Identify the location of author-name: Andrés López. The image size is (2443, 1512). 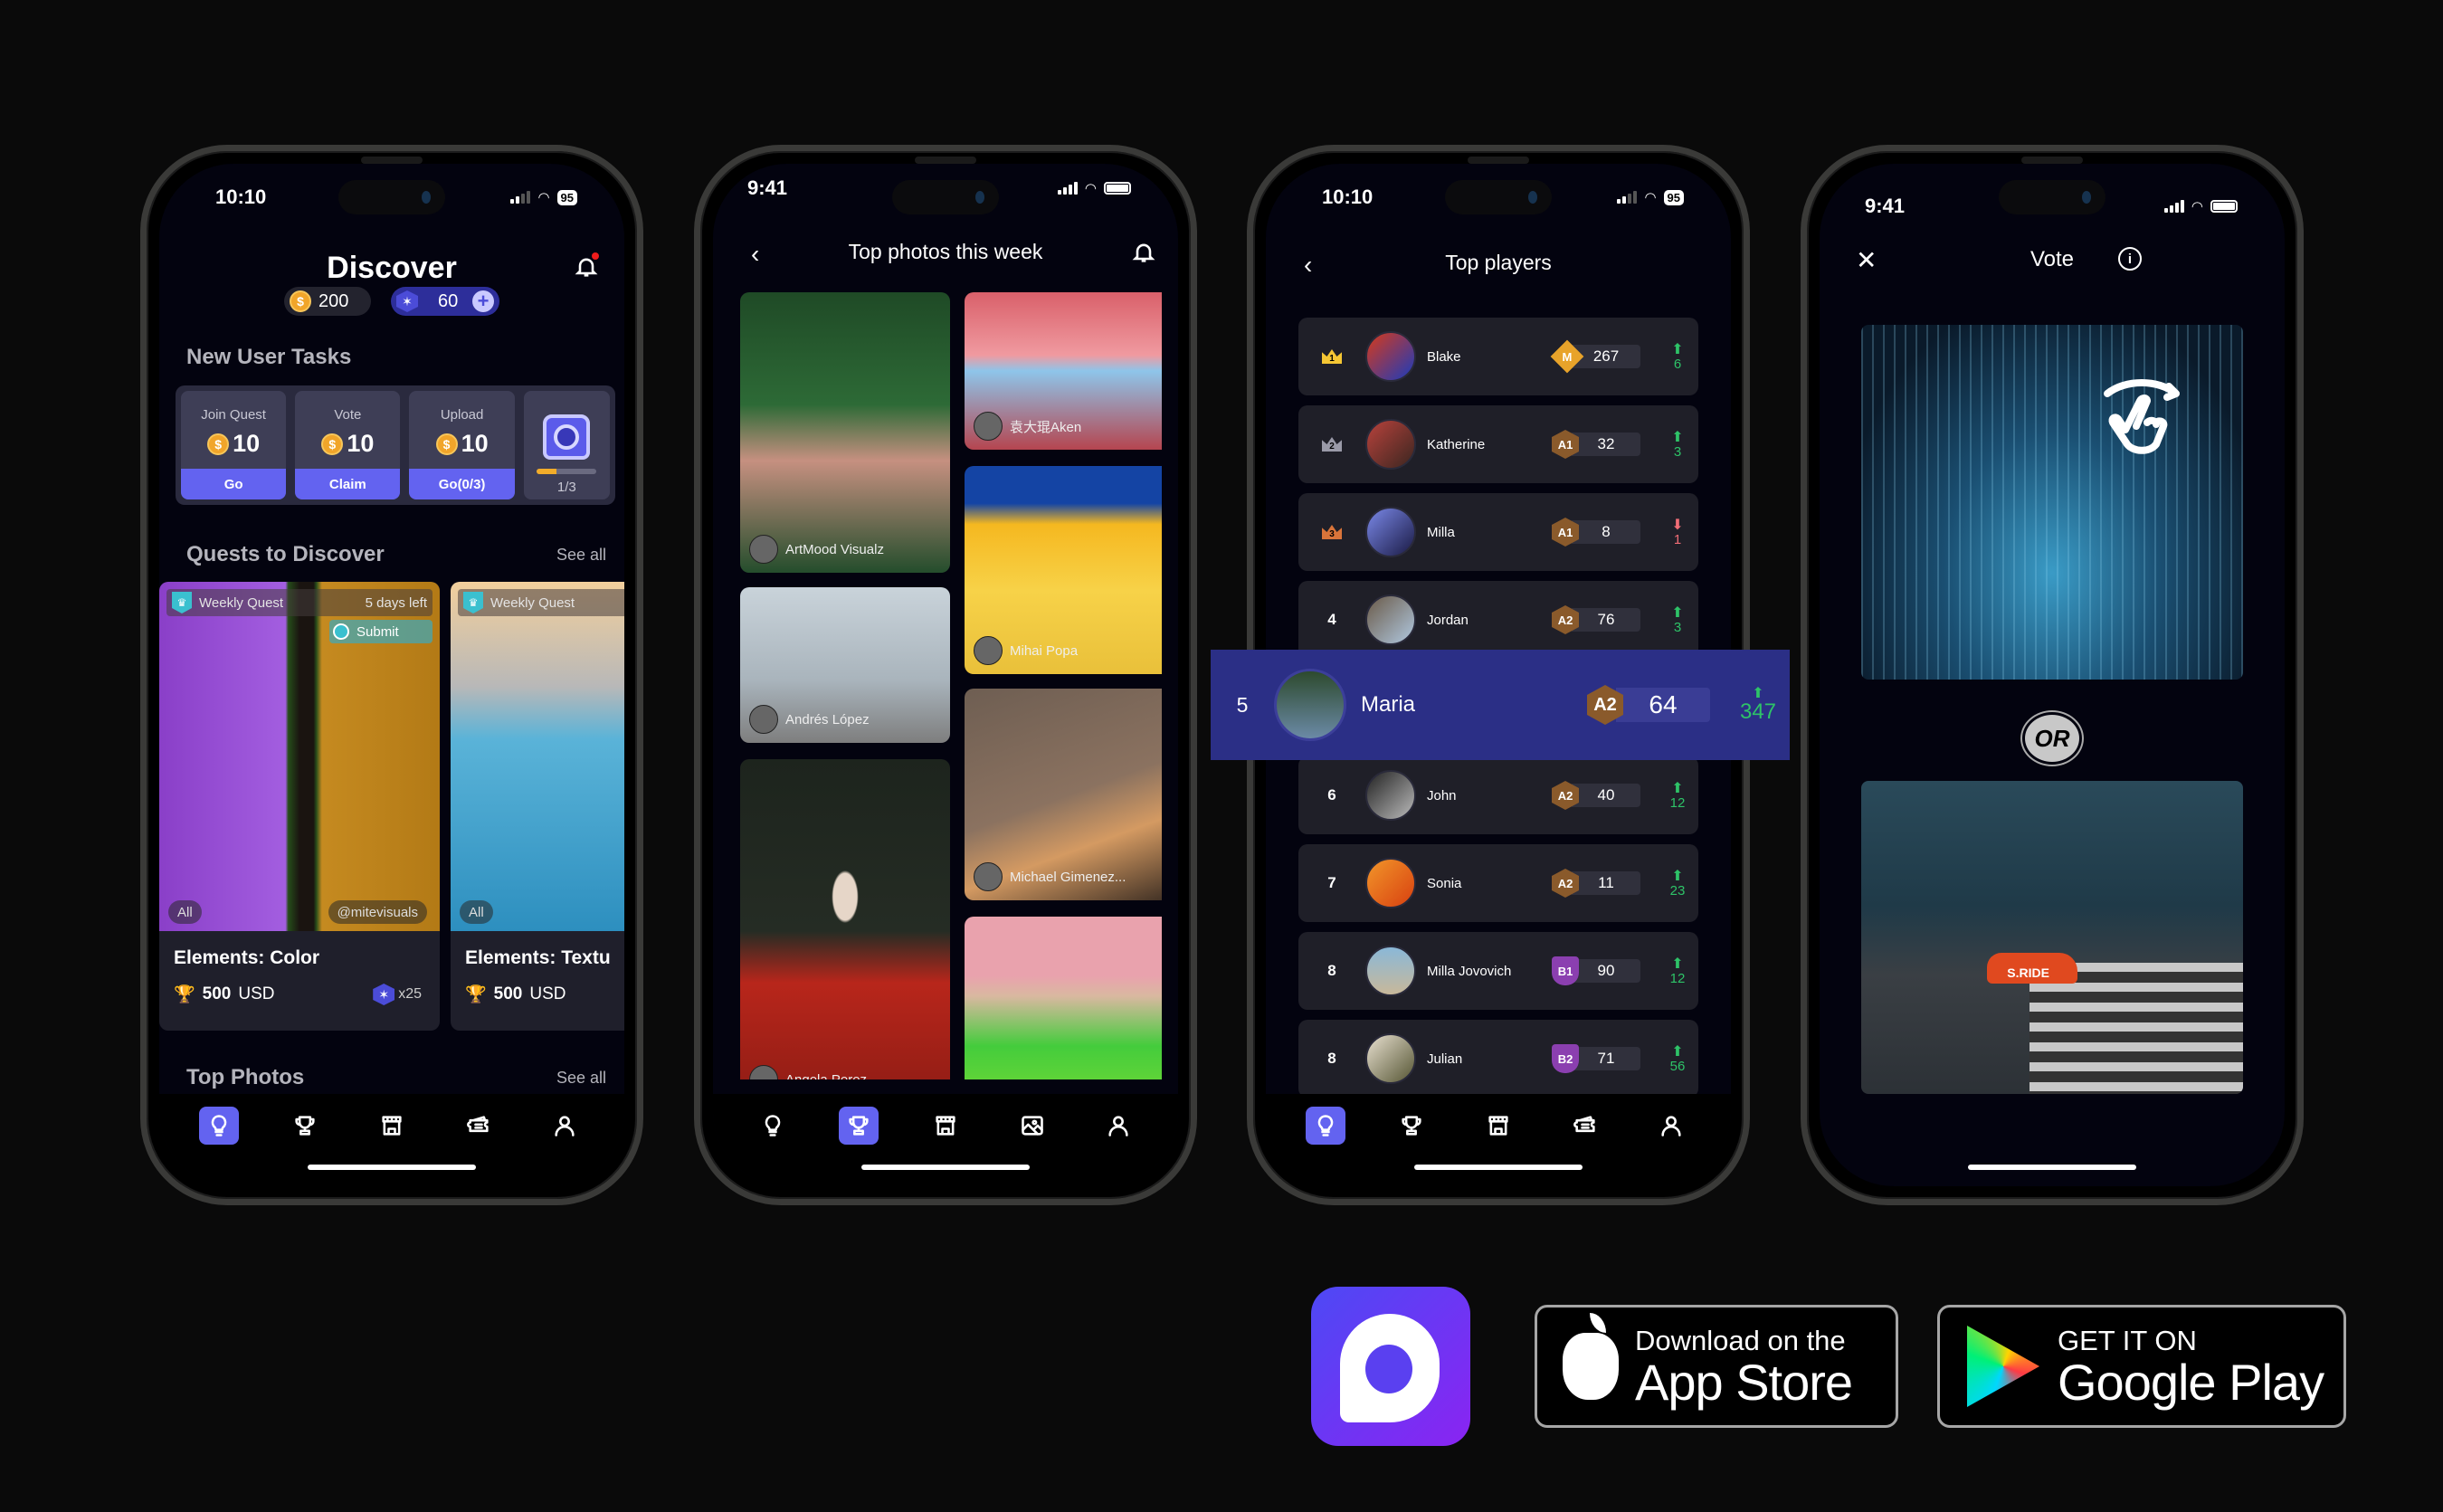
(828, 719).